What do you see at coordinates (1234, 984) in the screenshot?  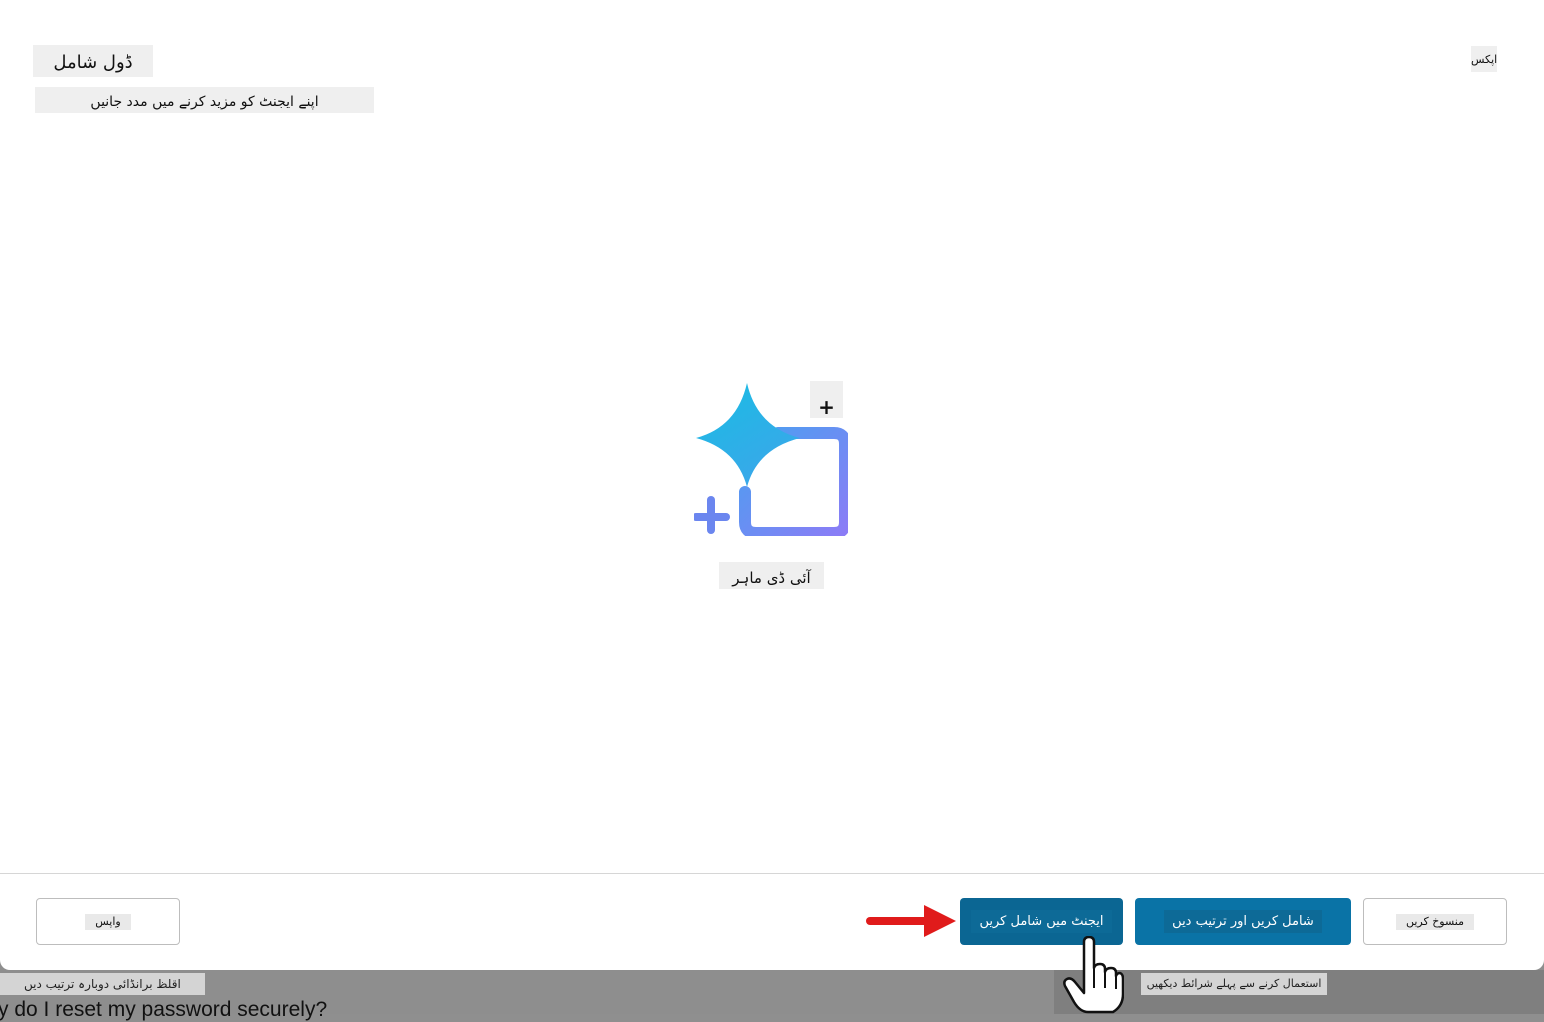 I see `background-side-label: استعمال کرنے سے پہلے شرائط دیکھیں` at bounding box center [1234, 984].